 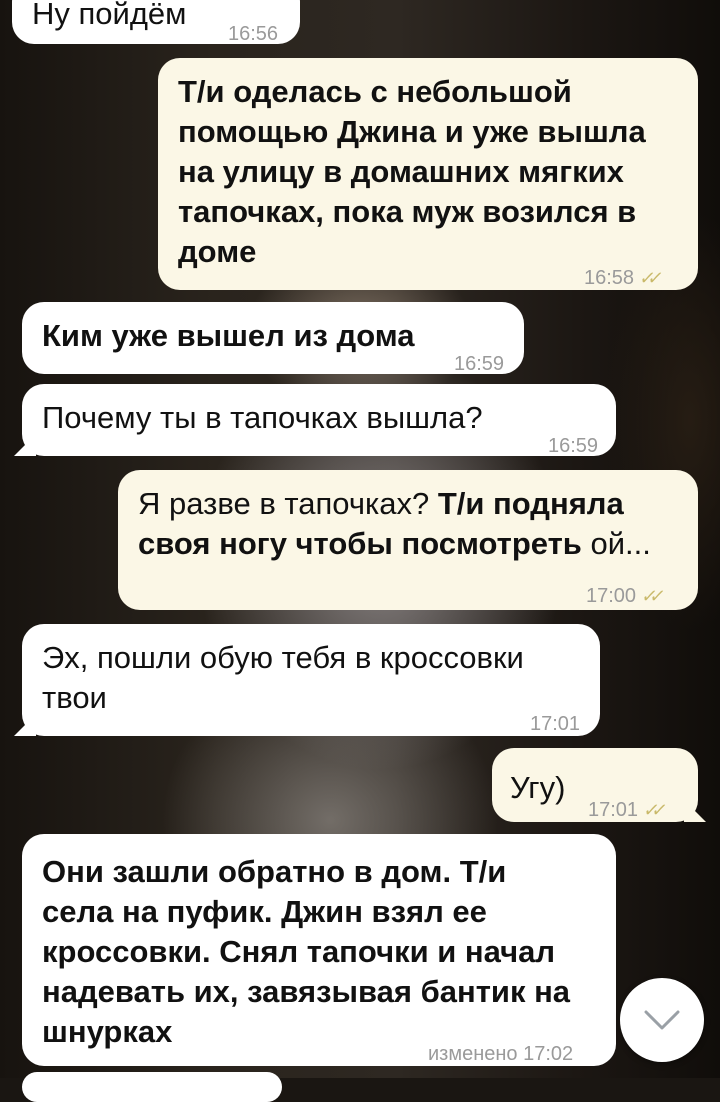 I want to click on message-text: Угу), so click(x=538, y=787).